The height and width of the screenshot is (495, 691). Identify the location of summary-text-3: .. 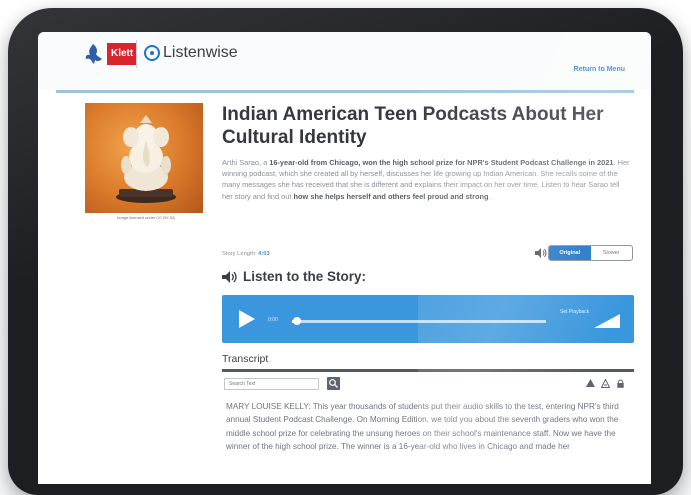
(489, 196).